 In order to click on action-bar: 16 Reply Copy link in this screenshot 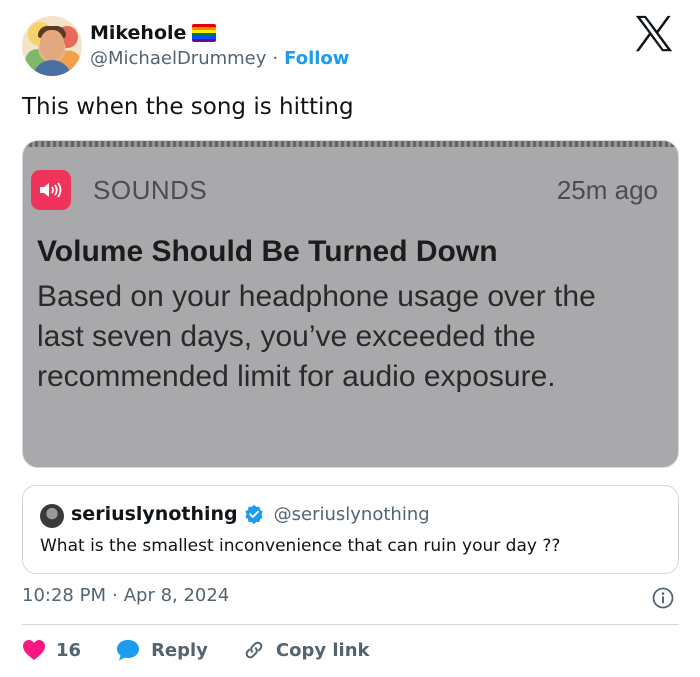, I will do `click(213, 650)`.